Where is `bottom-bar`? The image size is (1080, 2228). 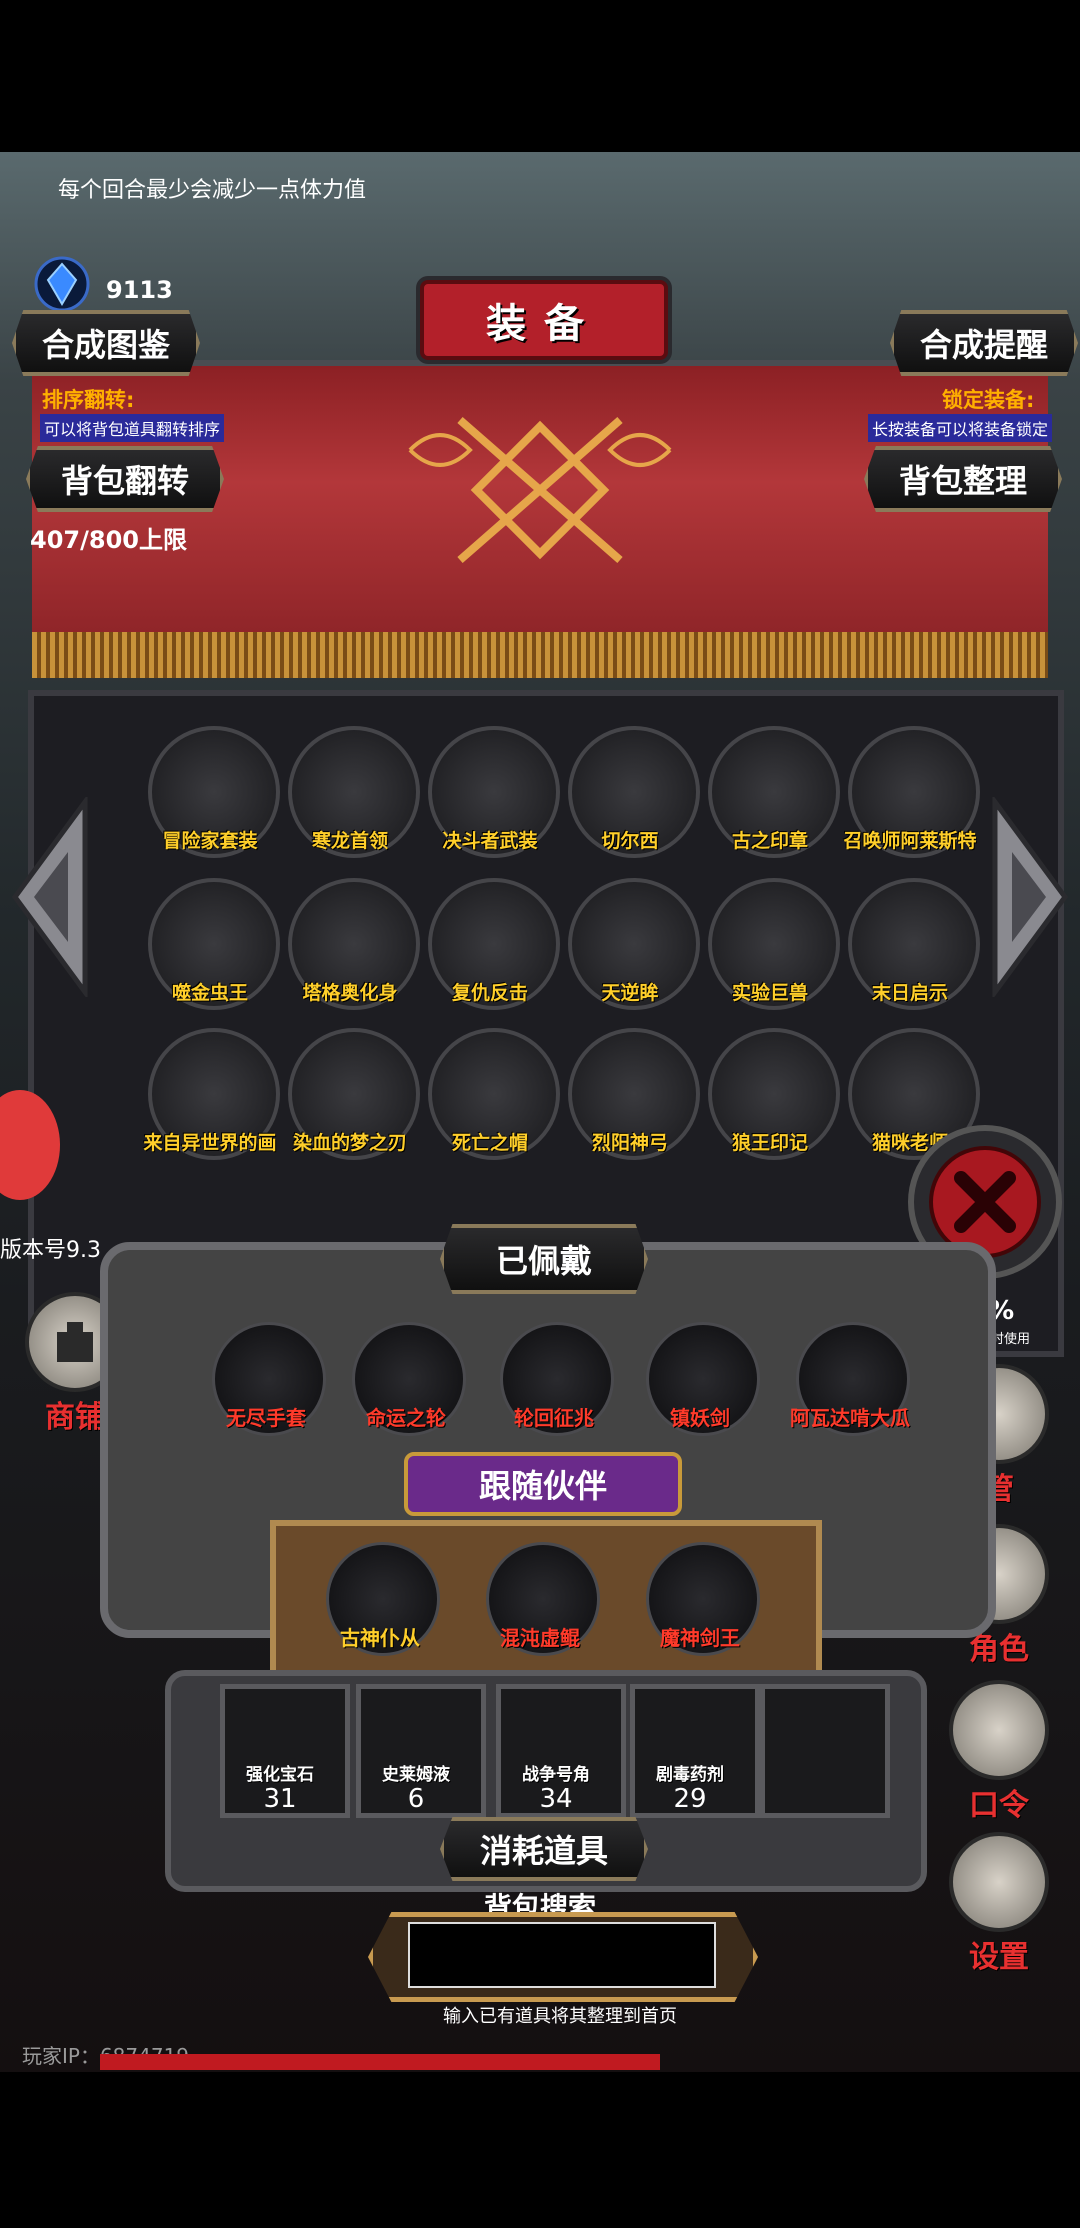
bottom-bar is located at coordinates (380, 2062).